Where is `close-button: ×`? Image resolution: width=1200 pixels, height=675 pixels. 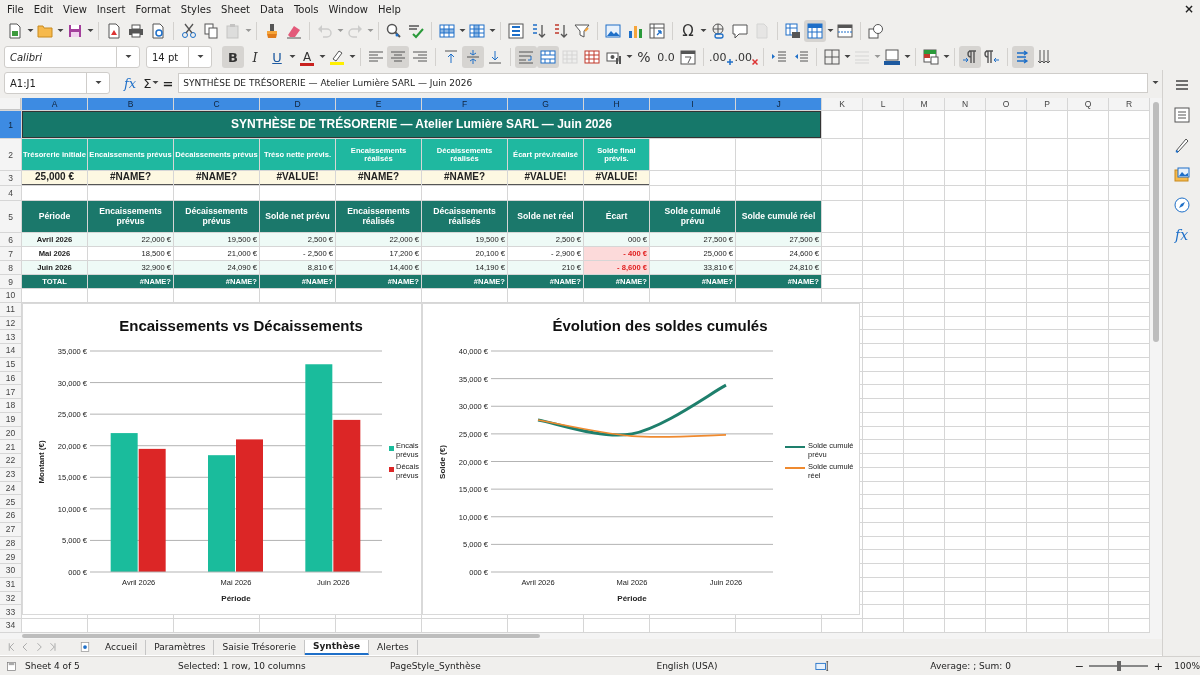 close-button: × is located at coordinates (1188, 9).